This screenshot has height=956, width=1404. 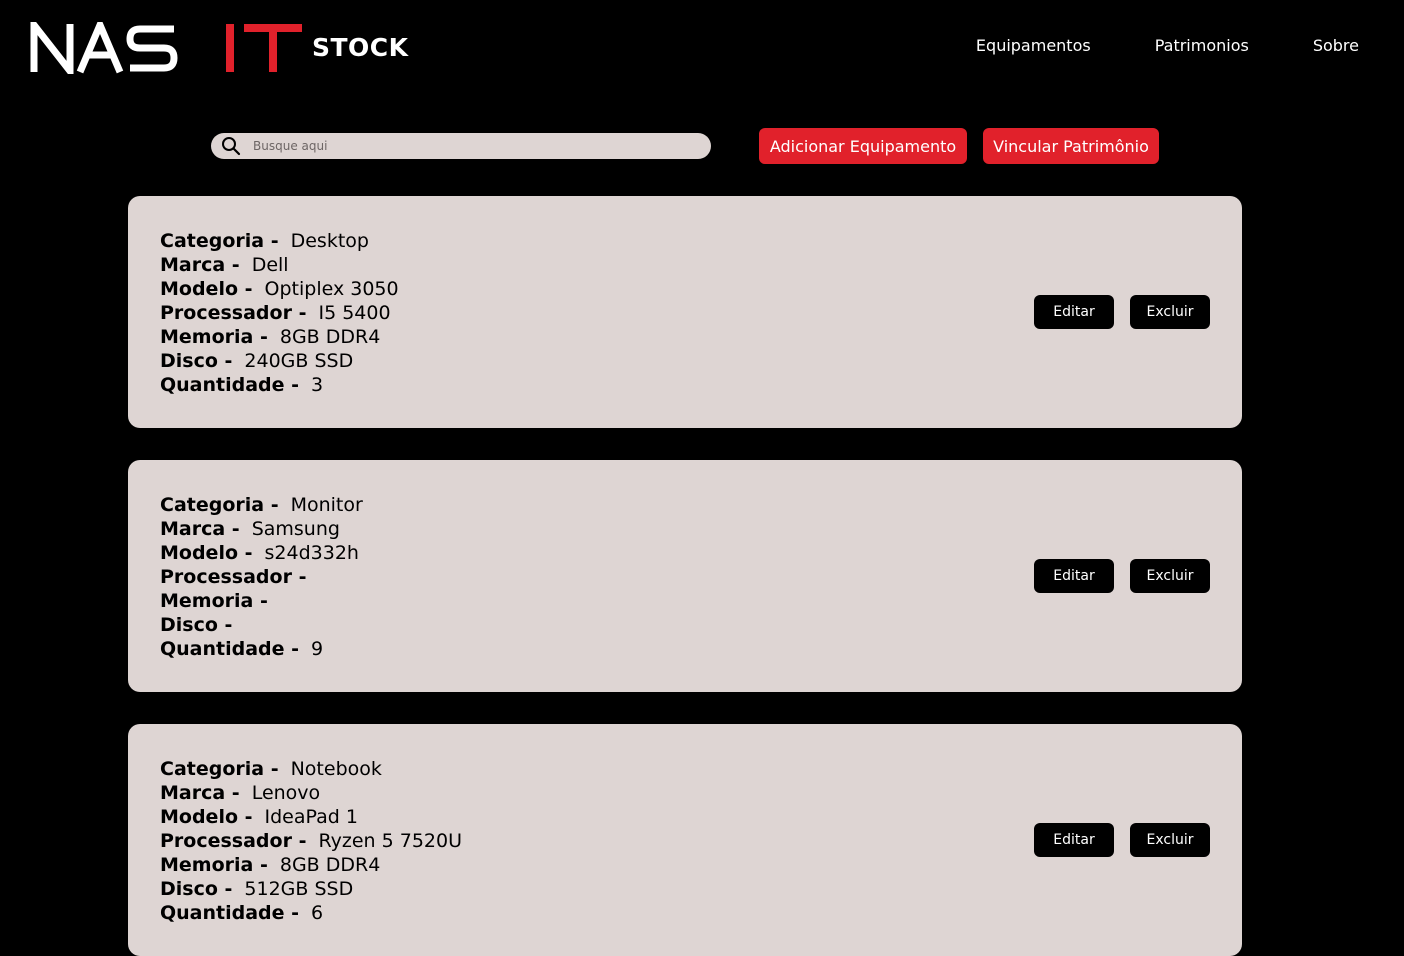 What do you see at coordinates (1135, 46) in the screenshot?
I see `main-nav: Equipamentos Patrimonios Sobre` at bounding box center [1135, 46].